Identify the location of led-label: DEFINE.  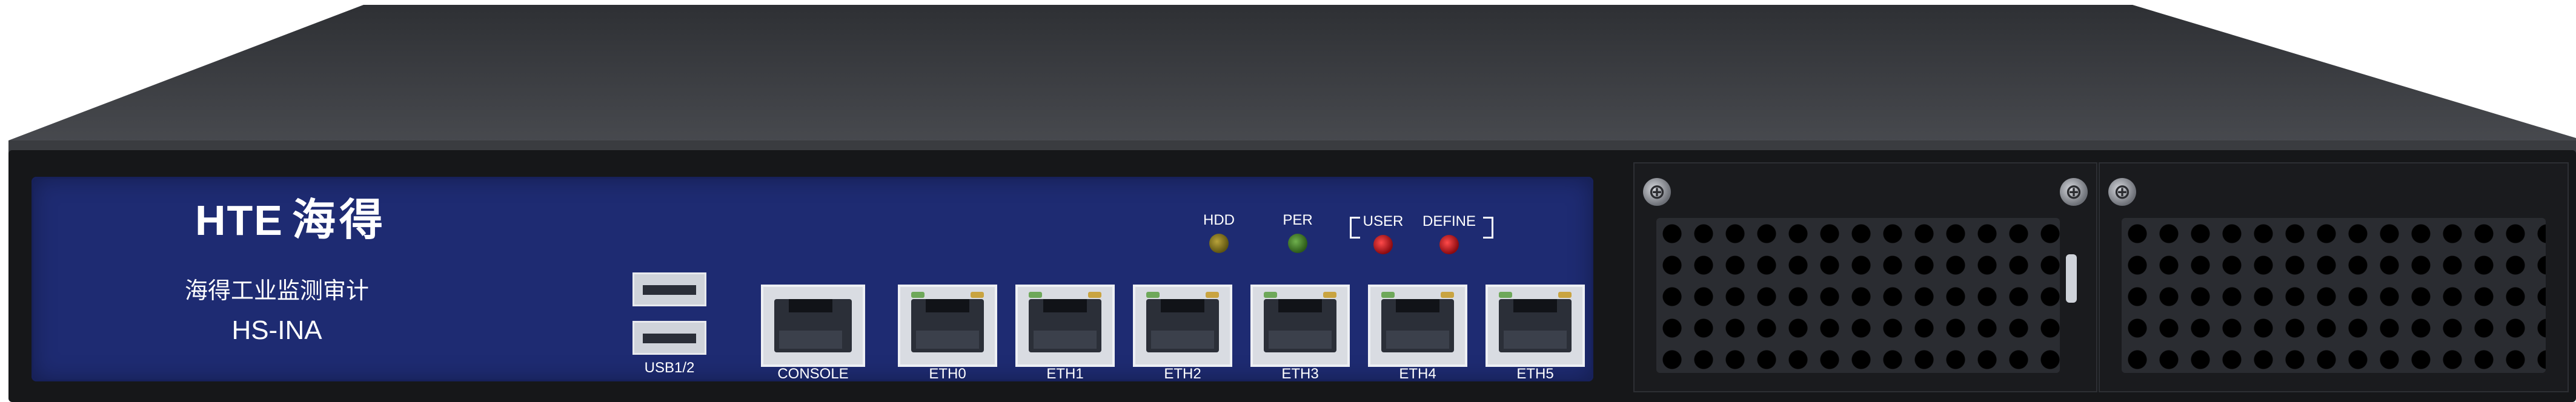
(1449, 221).